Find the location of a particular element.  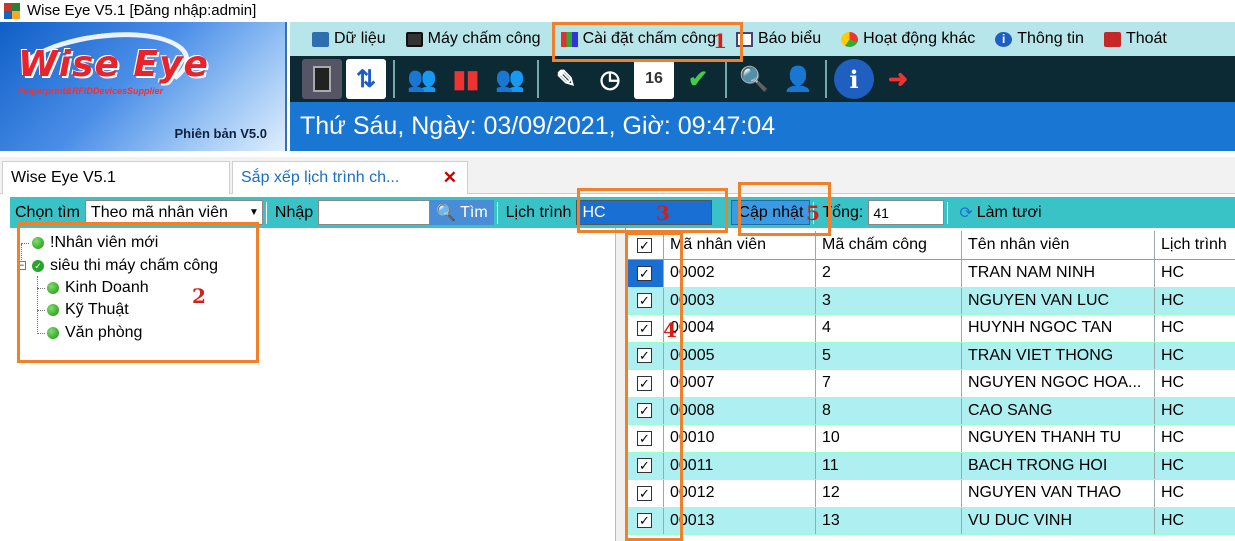

annotation-number-4: 4 is located at coordinates (670, 330).